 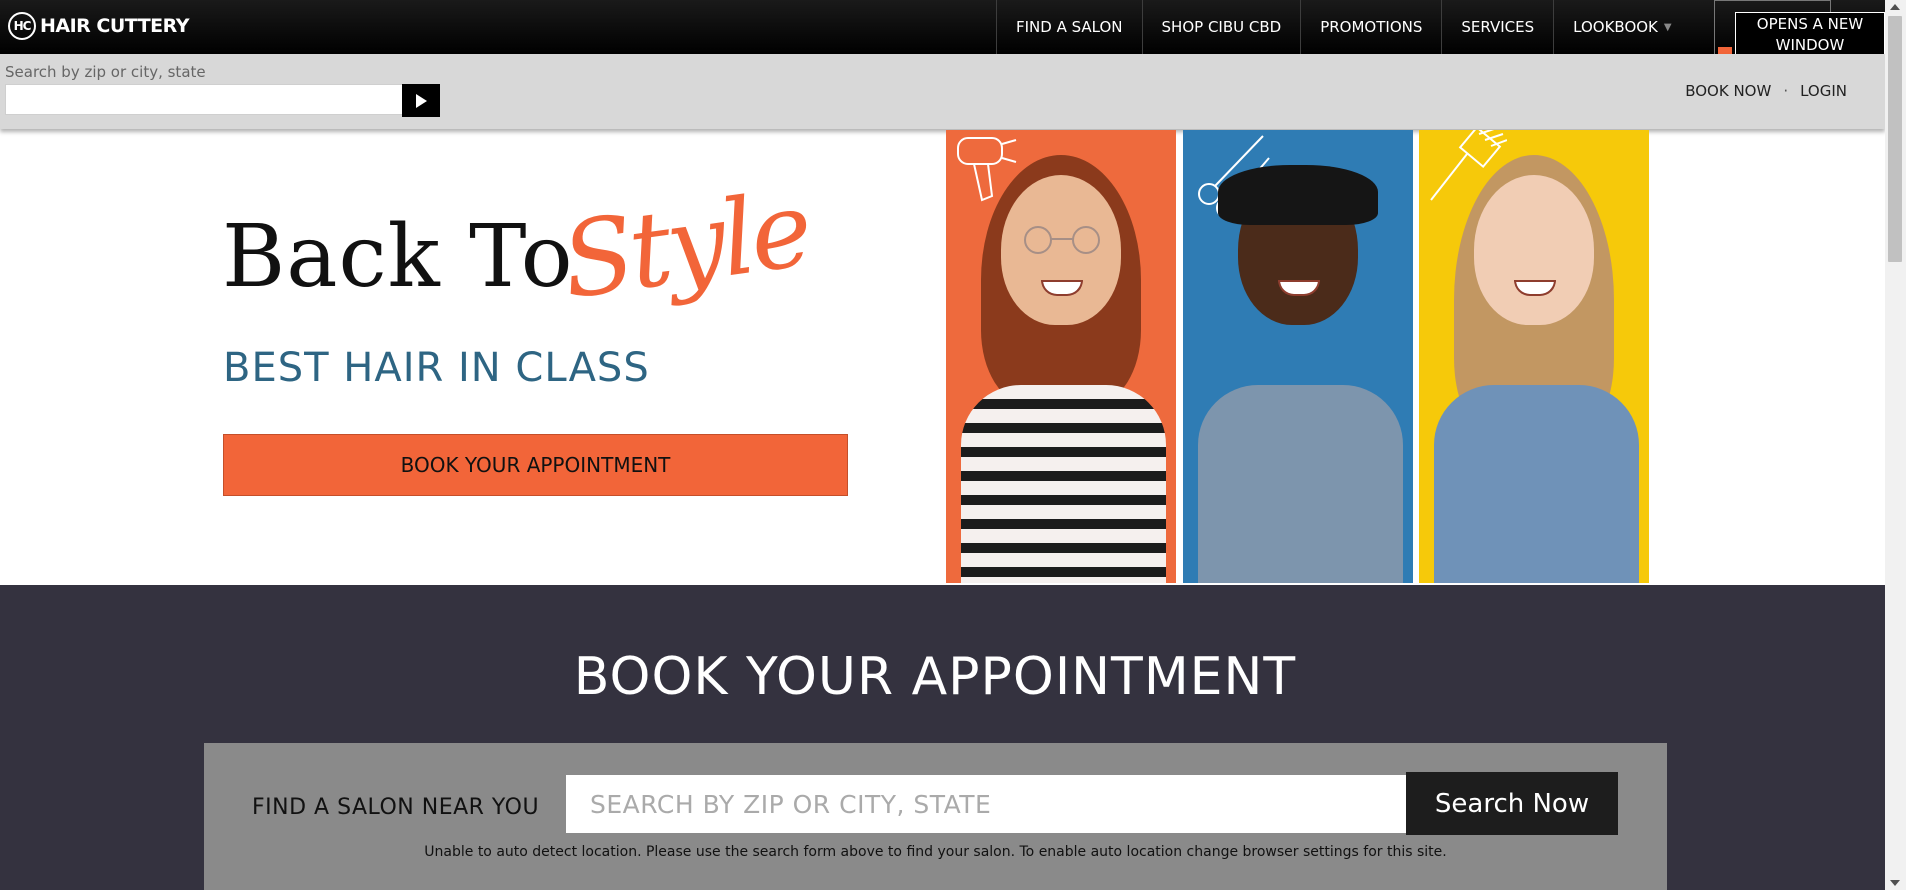 I want to click on hair-shape, so click(x=1298, y=195).